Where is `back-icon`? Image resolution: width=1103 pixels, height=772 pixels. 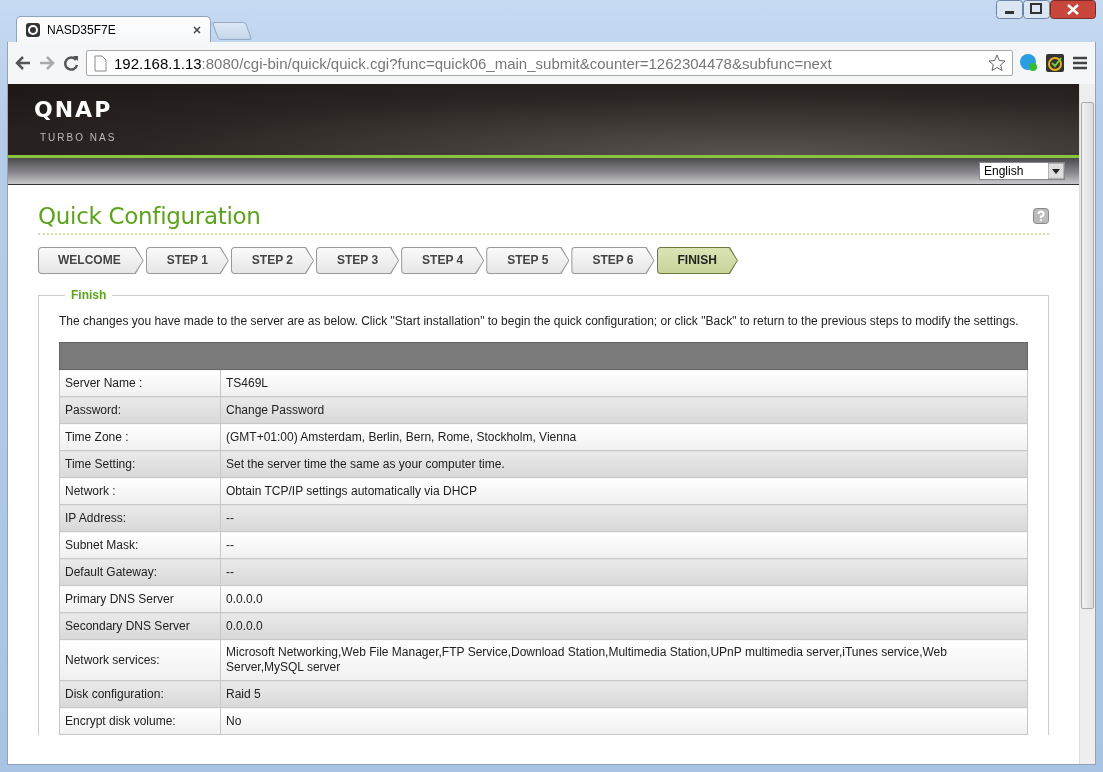 back-icon is located at coordinates (23, 63).